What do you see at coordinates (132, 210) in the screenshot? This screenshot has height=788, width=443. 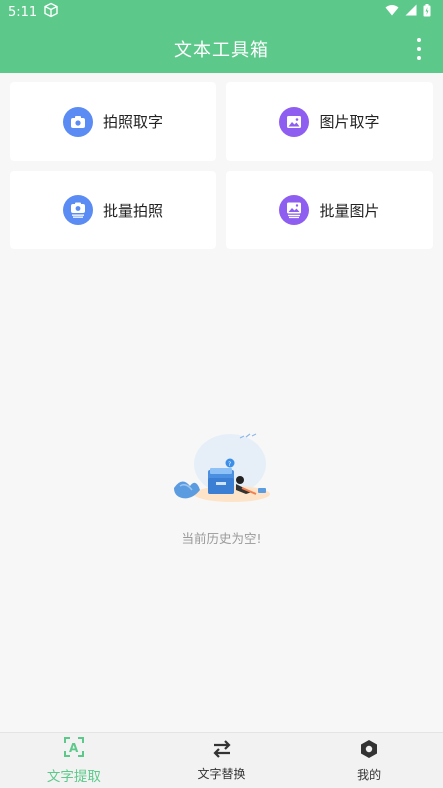 I see `batch-photo-label: 批量拍照` at bounding box center [132, 210].